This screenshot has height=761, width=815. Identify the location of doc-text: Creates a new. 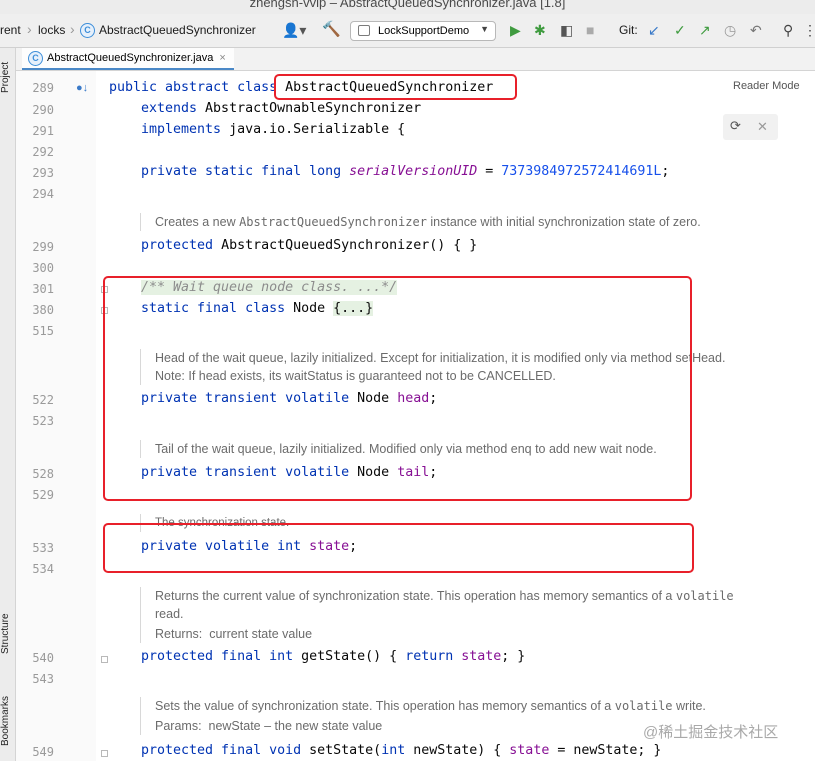
(197, 222).